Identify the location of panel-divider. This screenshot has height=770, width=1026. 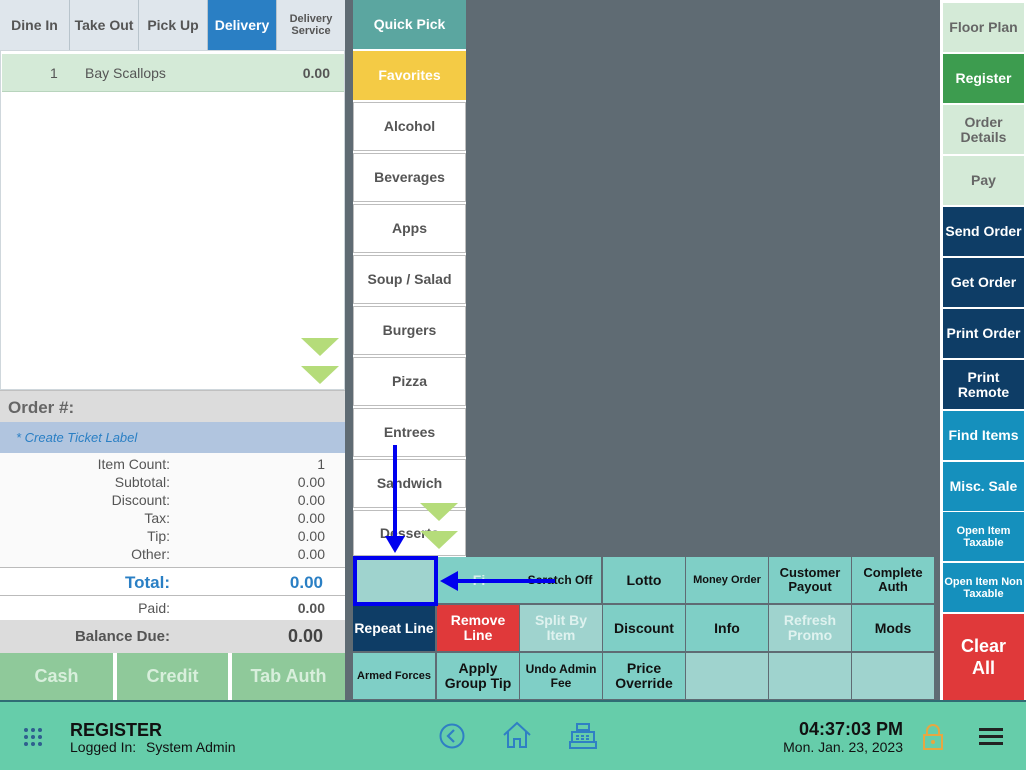
(349, 350).